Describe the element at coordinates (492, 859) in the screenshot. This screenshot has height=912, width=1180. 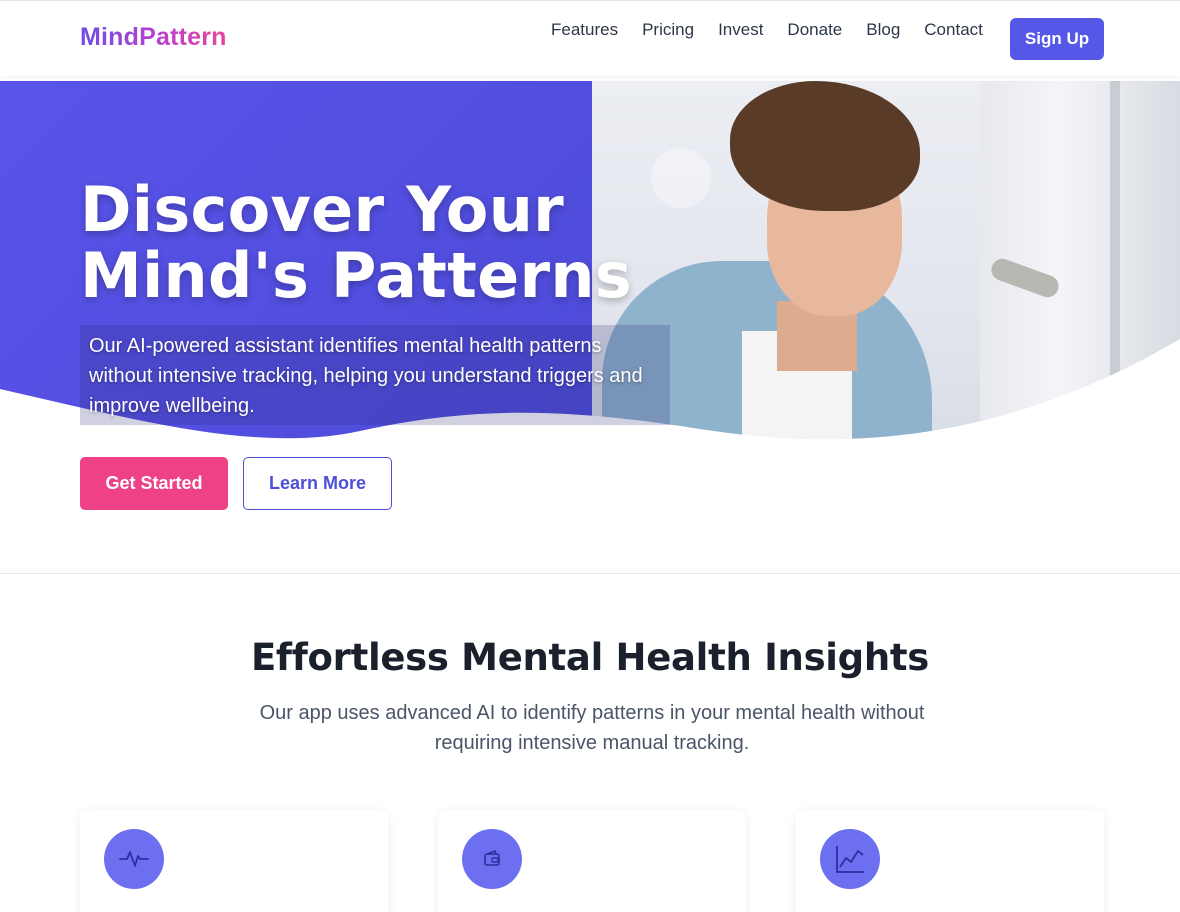
I see `wallet-icon` at that location.